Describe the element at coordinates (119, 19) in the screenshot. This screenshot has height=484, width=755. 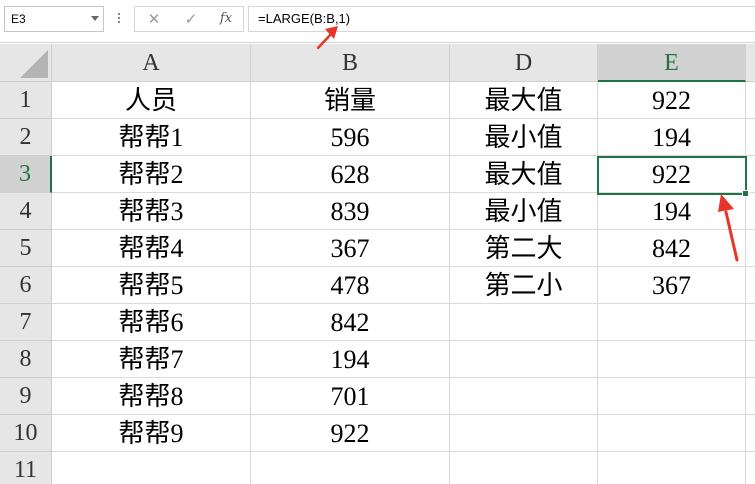
I see `drag-handle-icon` at that location.